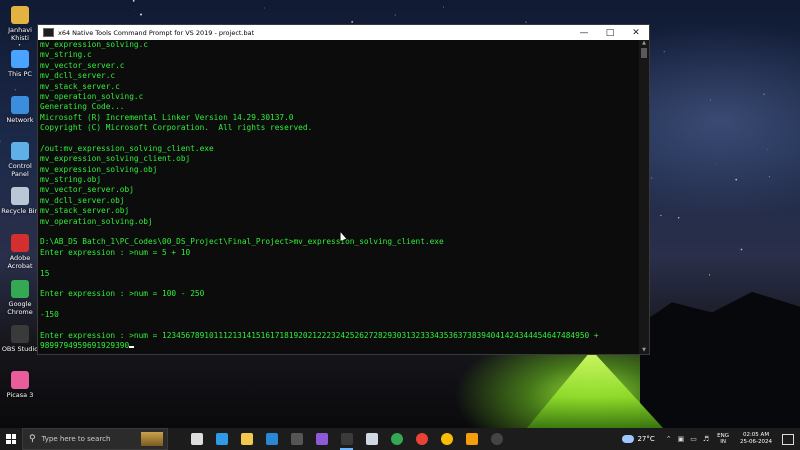  I want to click on desktop-icon: Control Panel, so click(20, 160).